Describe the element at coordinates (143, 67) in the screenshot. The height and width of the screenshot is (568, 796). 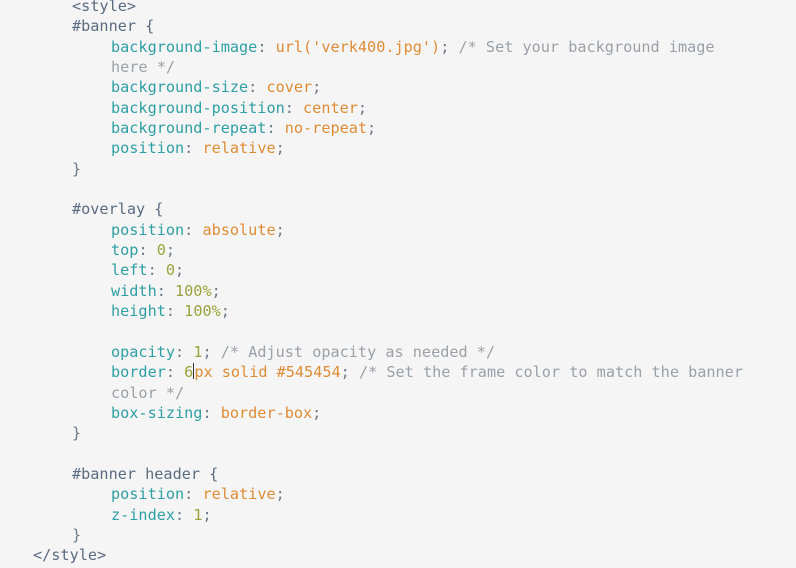
I see `code-token-comment: here */` at that location.